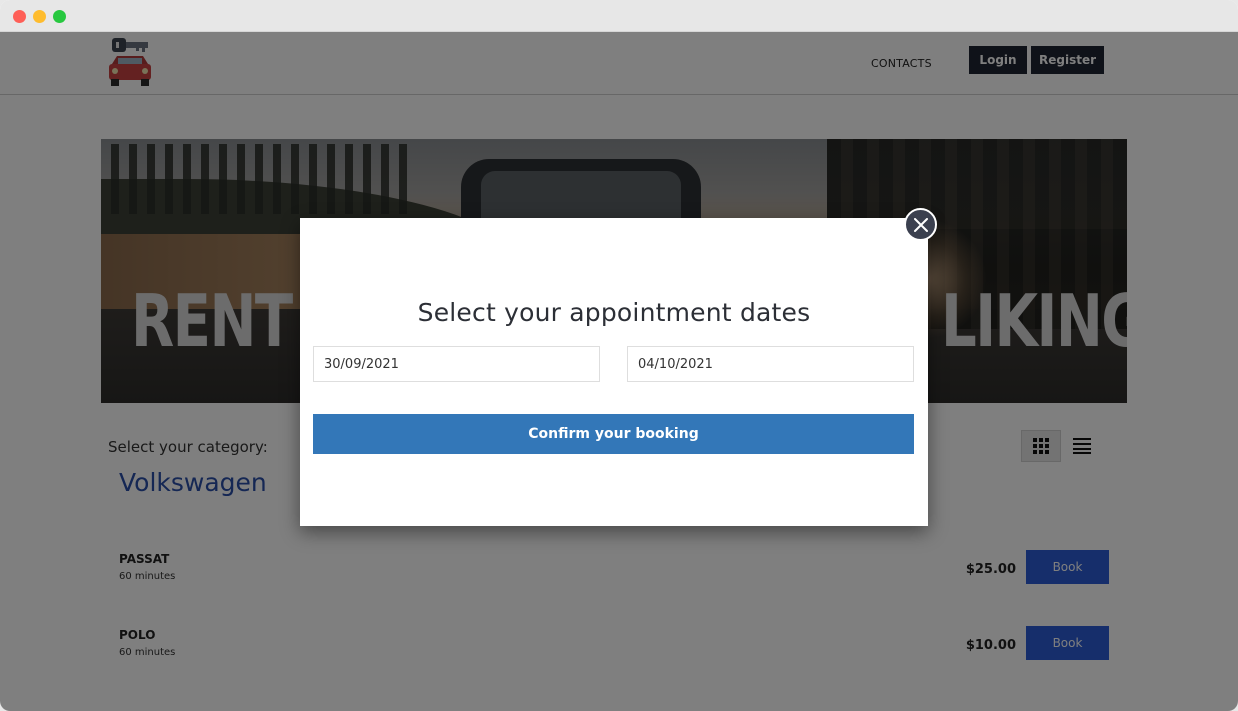  Describe the element at coordinates (59, 16) in the screenshot. I see `window-maximize-dot` at that location.